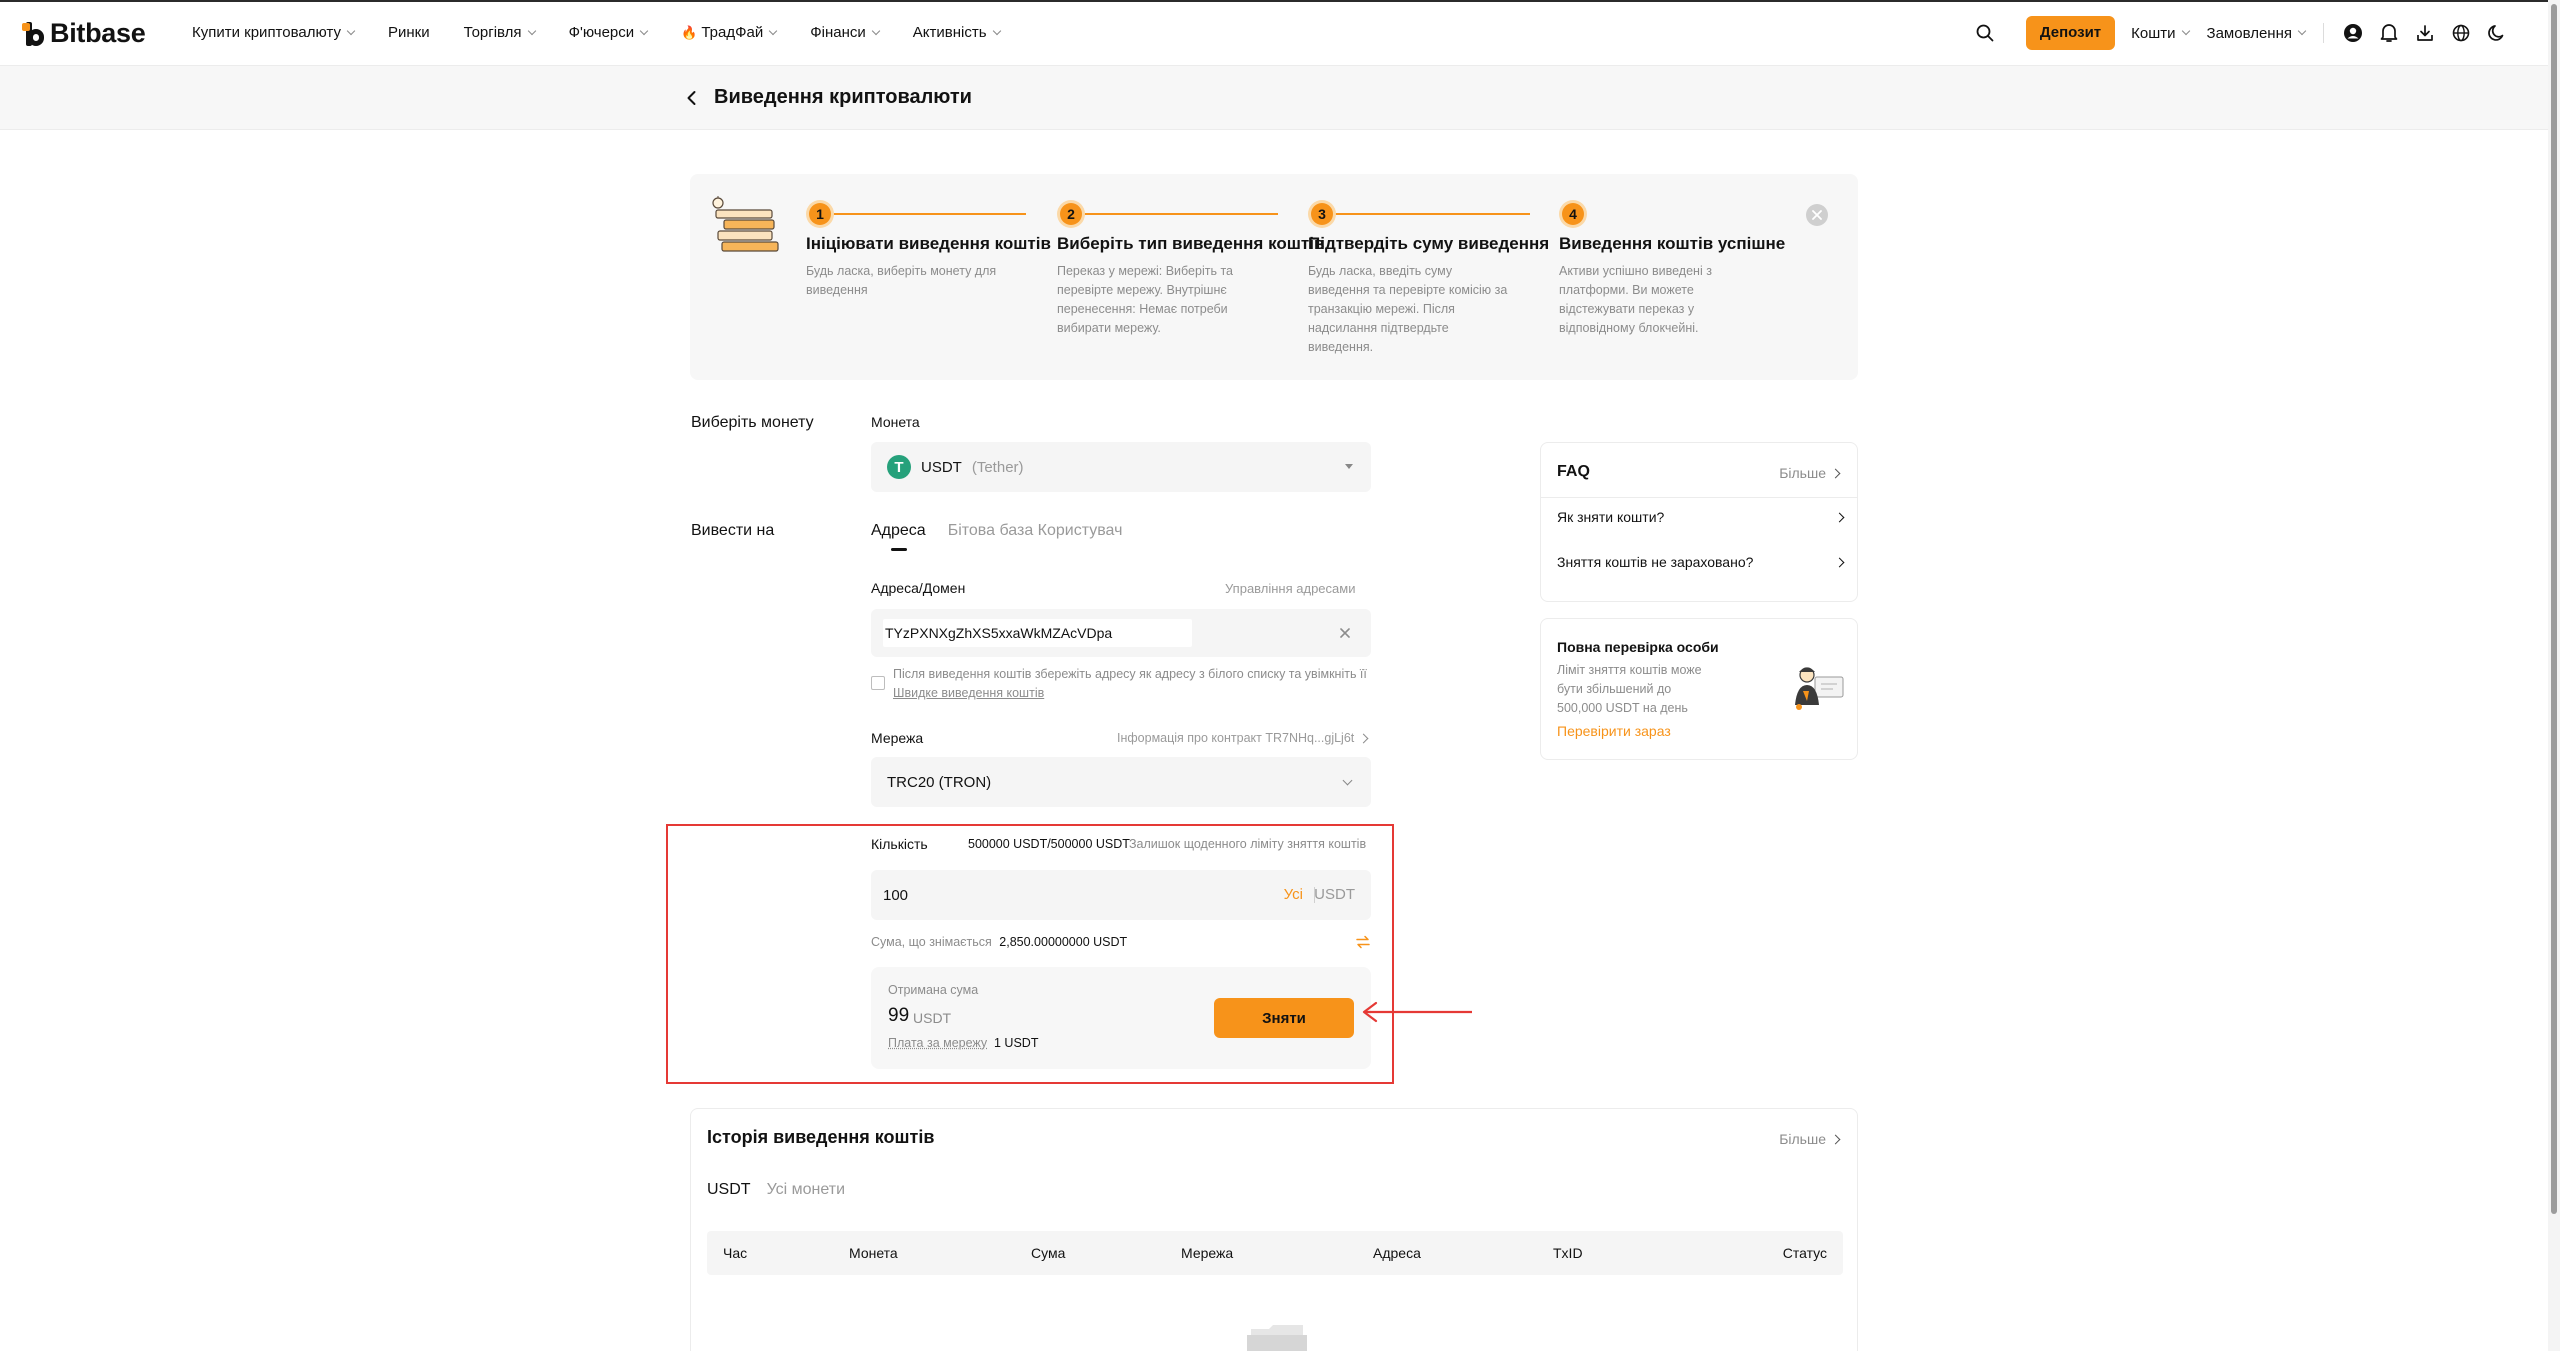 Image resolution: width=2560 pixels, height=1351 pixels. I want to click on address-label: Адреса/Домен, so click(918, 588).